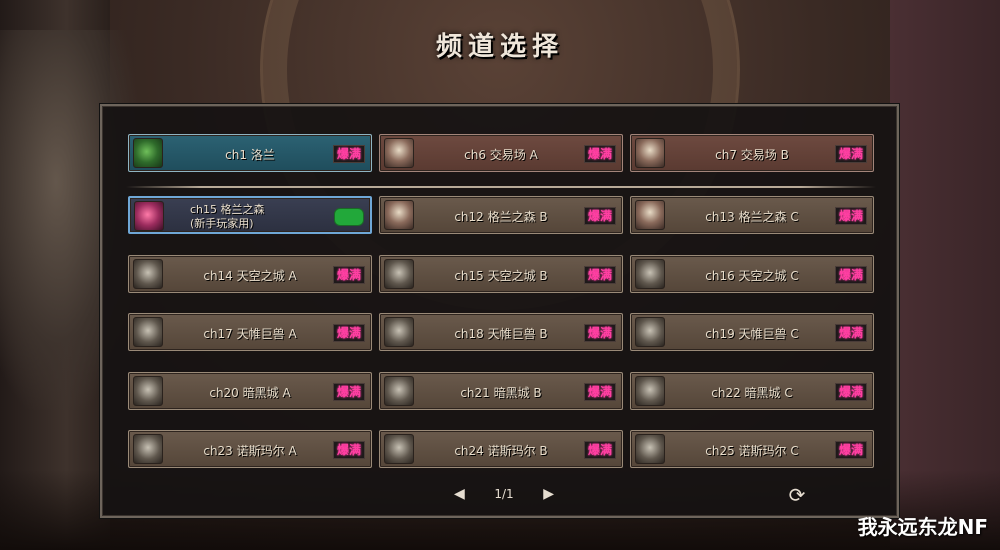  I want to click on channel-label: ch22 暗黑城 C, so click(752, 392).